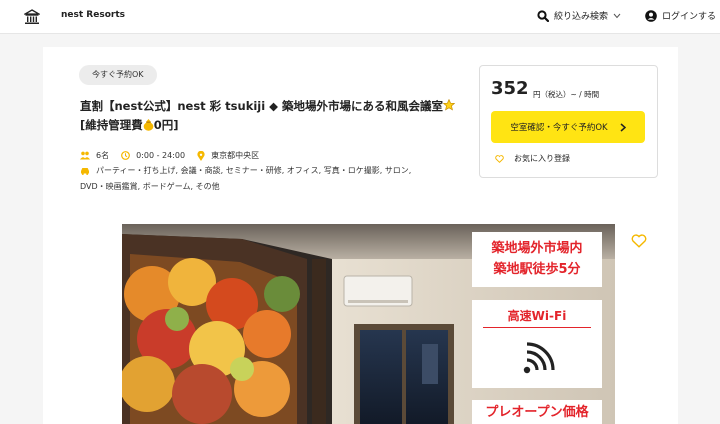 This screenshot has height=424, width=720. I want to click on overlay-location-line1: 築地場外市場内, so click(537, 248).